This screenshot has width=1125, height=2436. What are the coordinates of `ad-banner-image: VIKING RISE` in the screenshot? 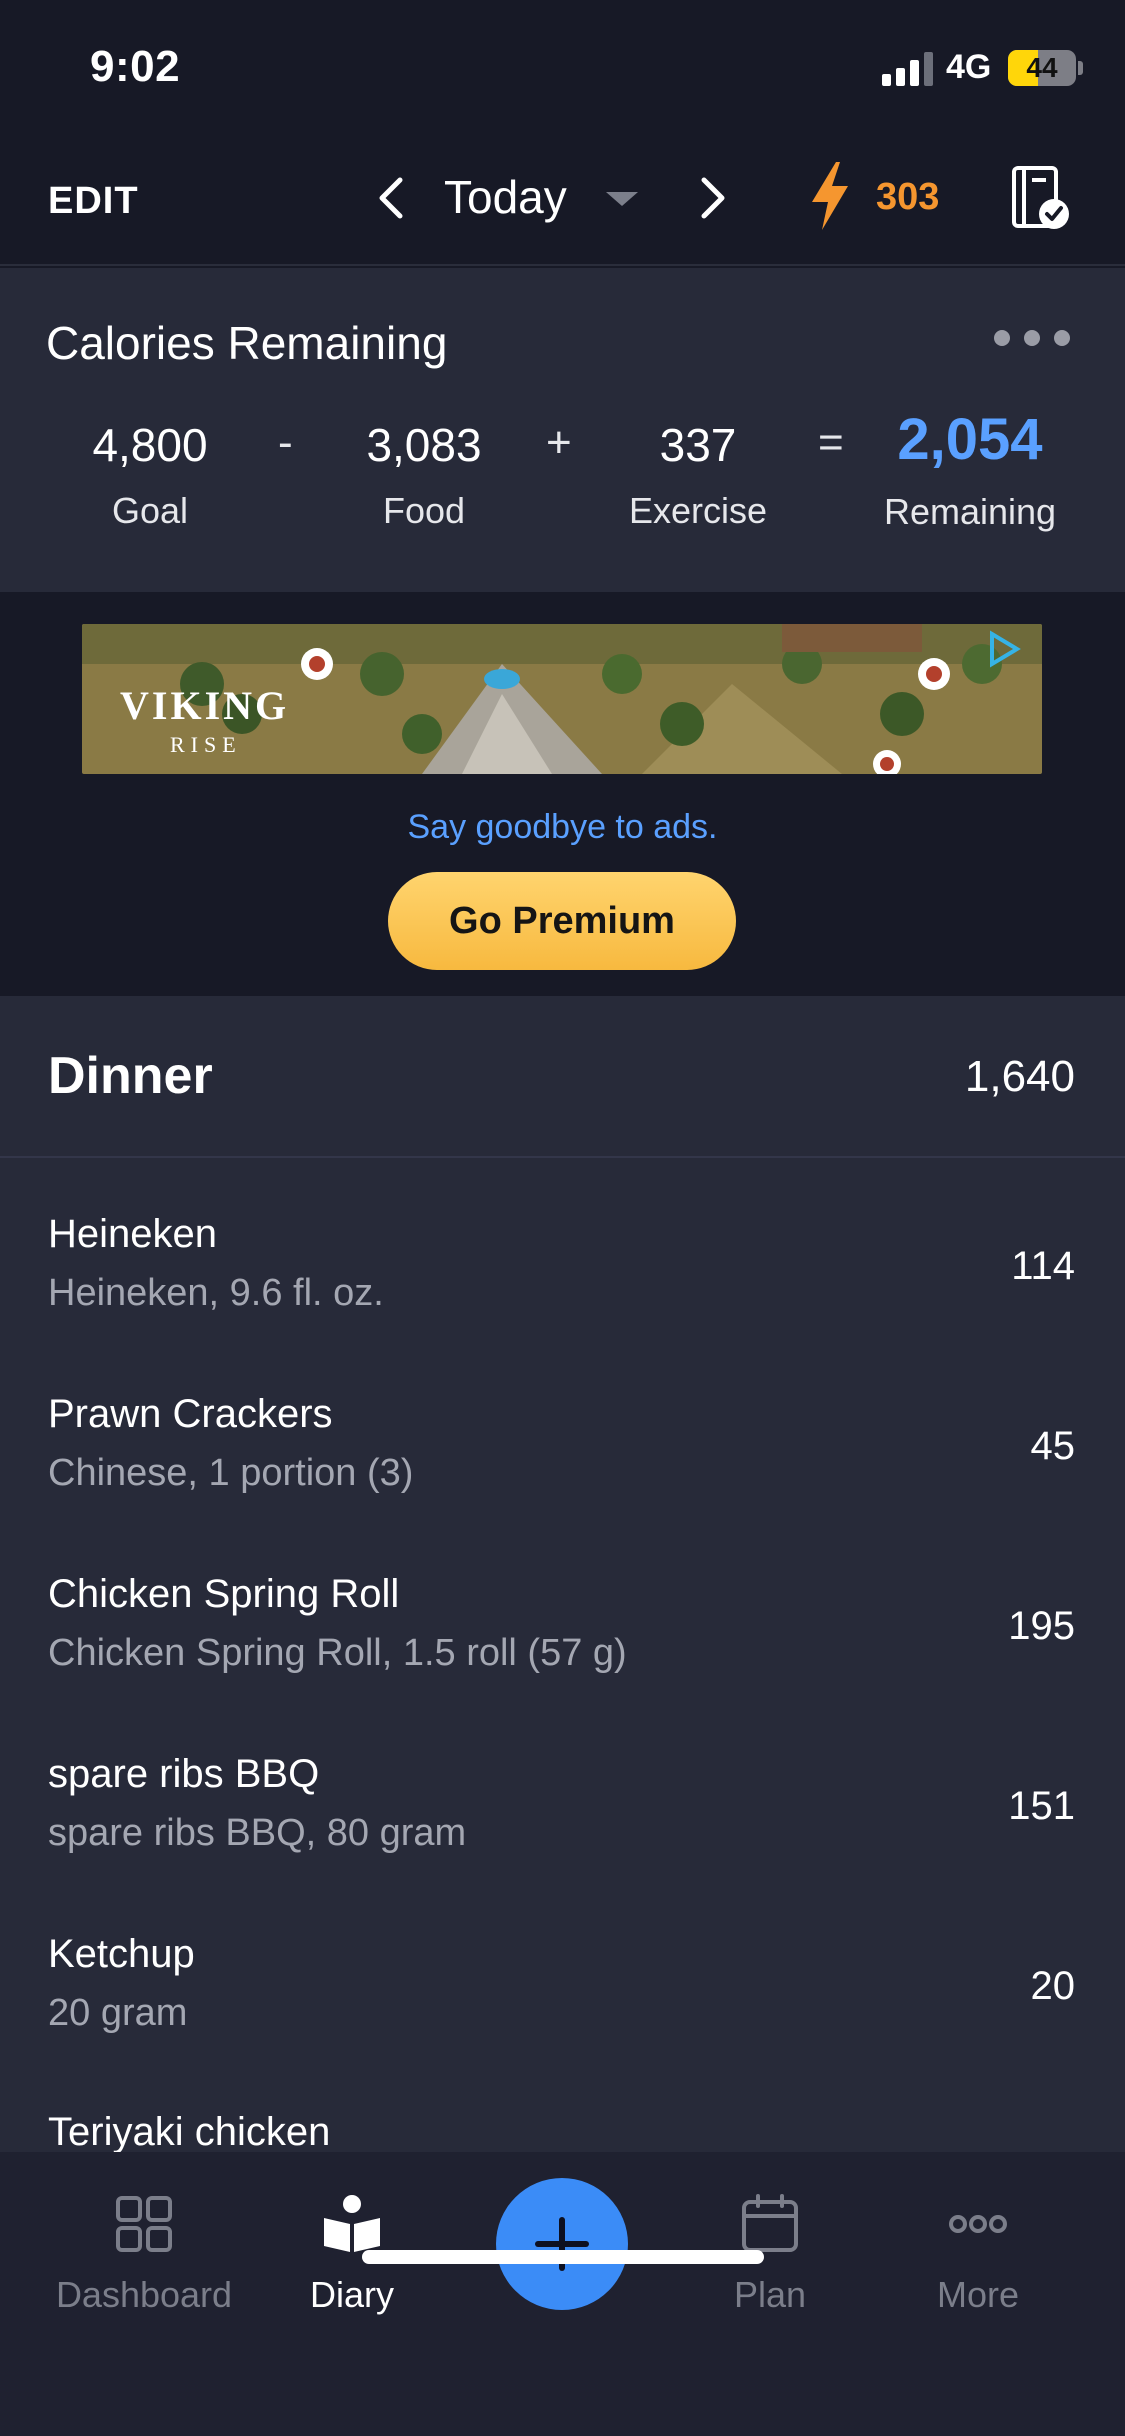 It's located at (562, 699).